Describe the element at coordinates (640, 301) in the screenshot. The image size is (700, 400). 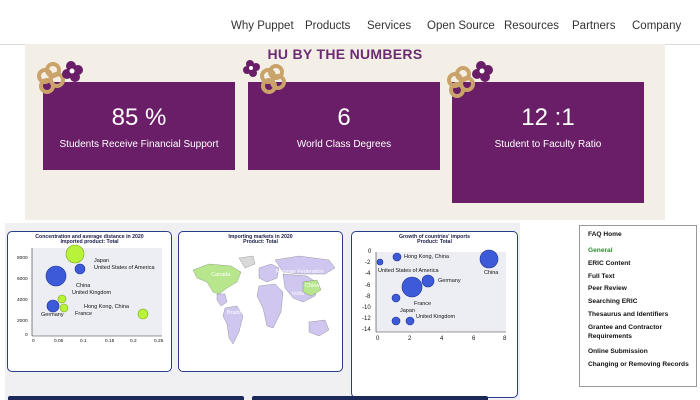
I see `faq-searching-eric-link: Searching ERIC` at that location.